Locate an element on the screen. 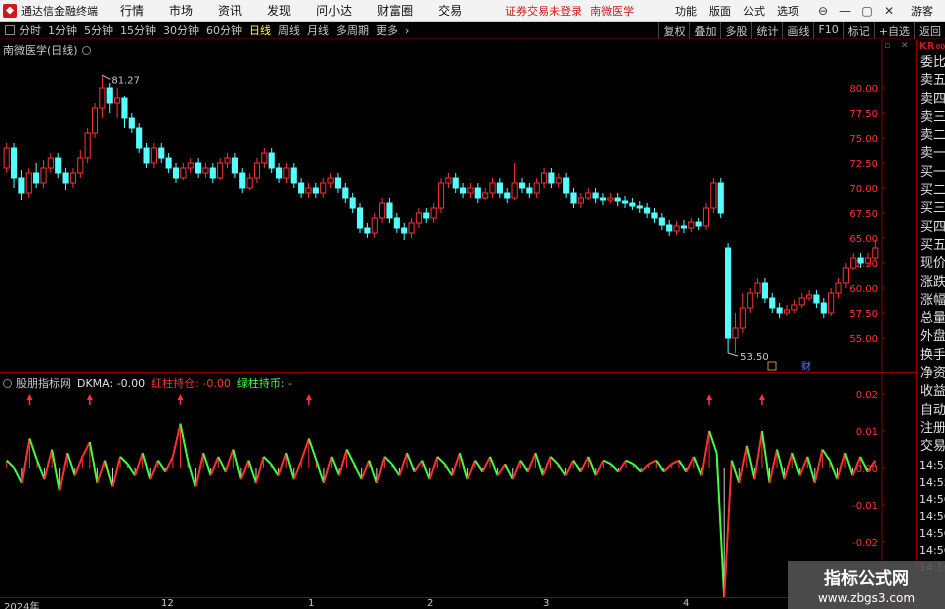 The height and width of the screenshot is (609, 945). high-label: 81.27 is located at coordinates (125, 80).